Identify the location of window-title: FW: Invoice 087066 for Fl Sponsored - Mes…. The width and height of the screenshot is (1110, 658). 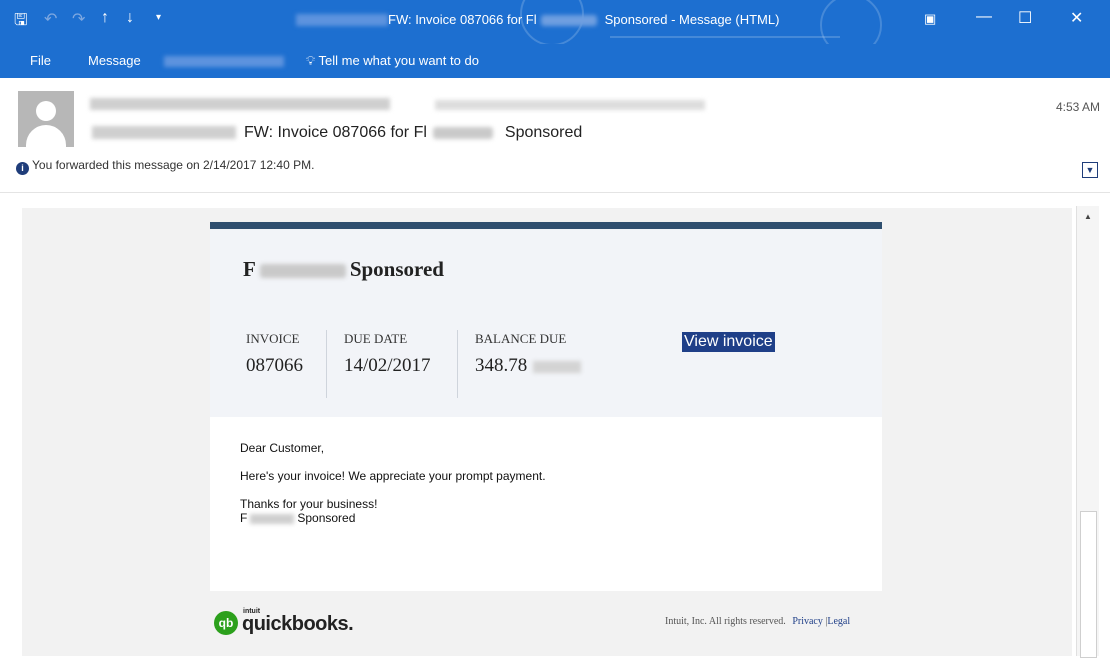
(584, 19).